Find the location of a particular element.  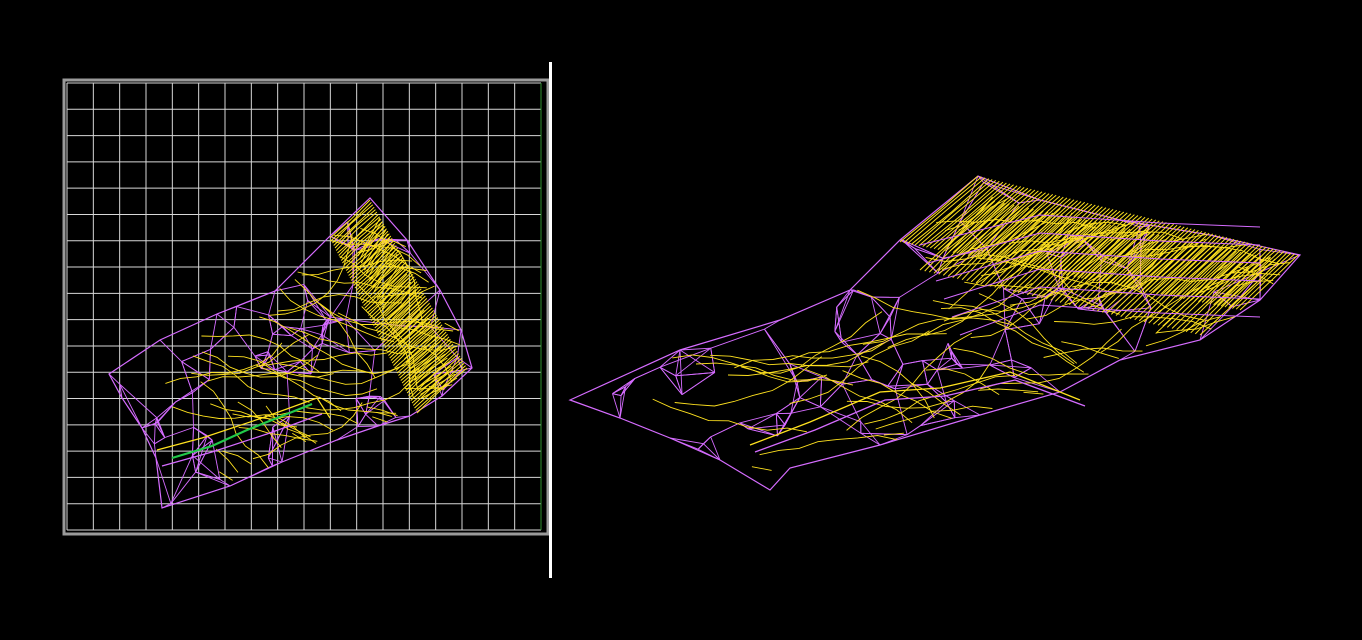

tin-mesh-plan is located at coordinates (290, 353).